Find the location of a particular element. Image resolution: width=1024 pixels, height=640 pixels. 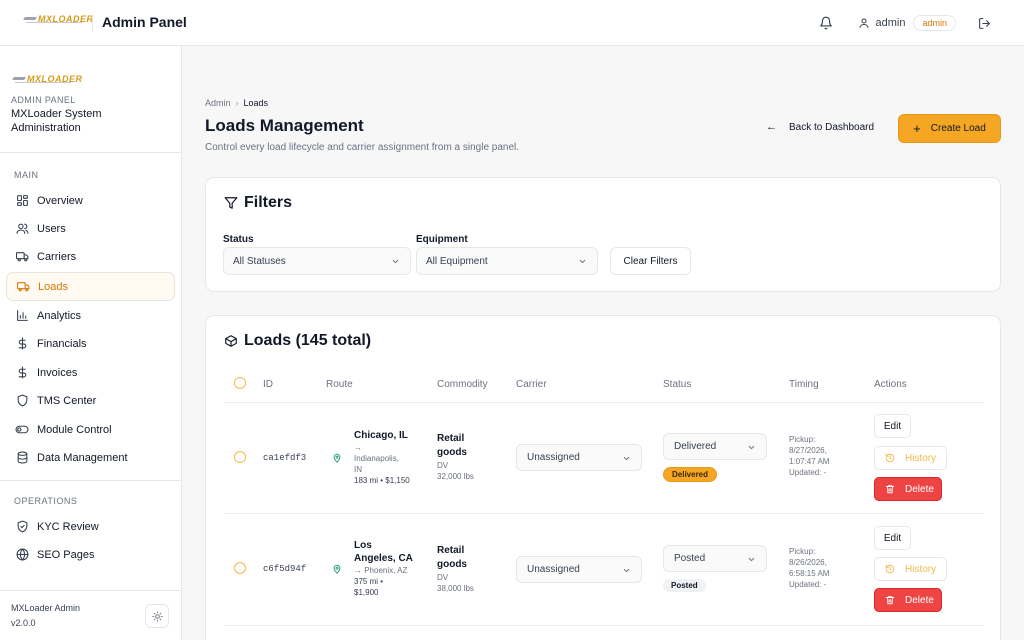

column-header-carrier: Carrier is located at coordinates (531, 384).